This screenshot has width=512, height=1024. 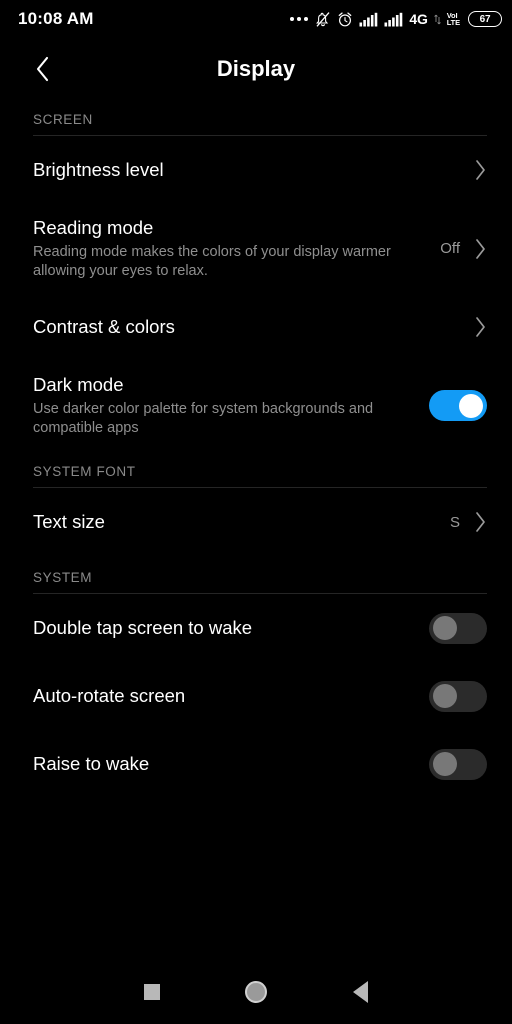 I want to click on row-raise-to-wake: Raise to wake, so click(x=256, y=764).